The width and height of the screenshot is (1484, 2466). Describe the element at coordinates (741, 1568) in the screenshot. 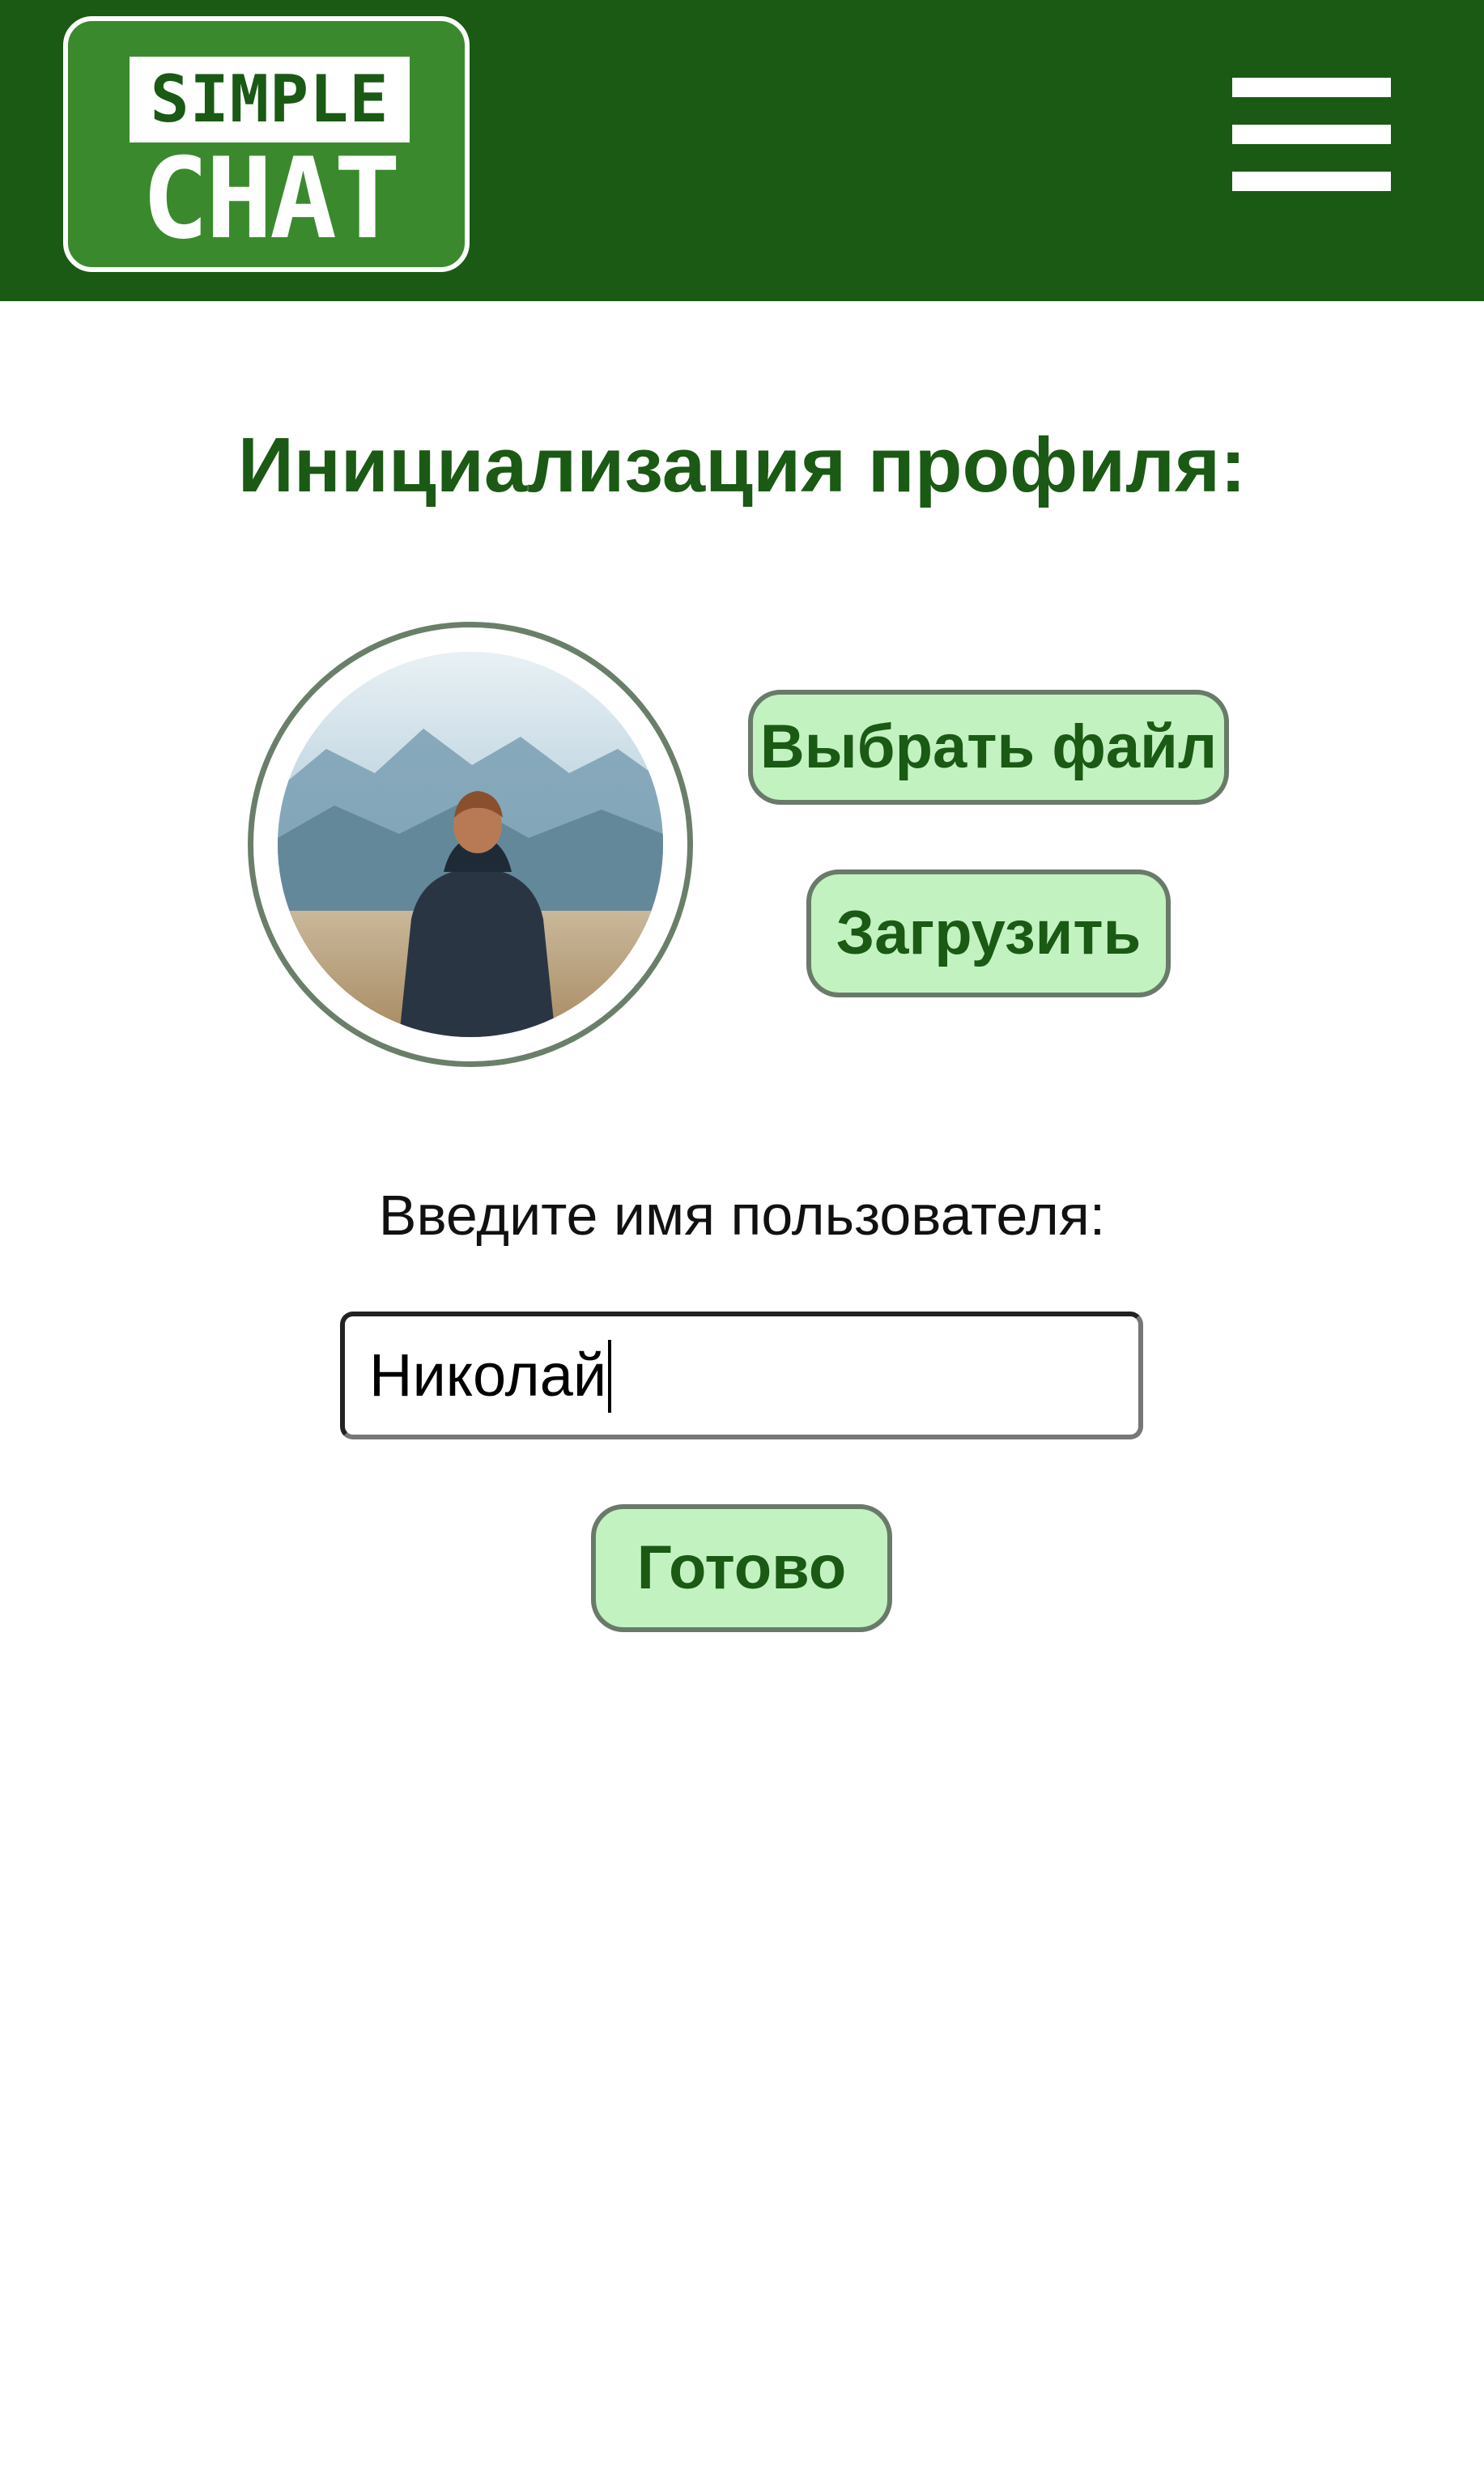

I see `done-button: Готово` at that location.